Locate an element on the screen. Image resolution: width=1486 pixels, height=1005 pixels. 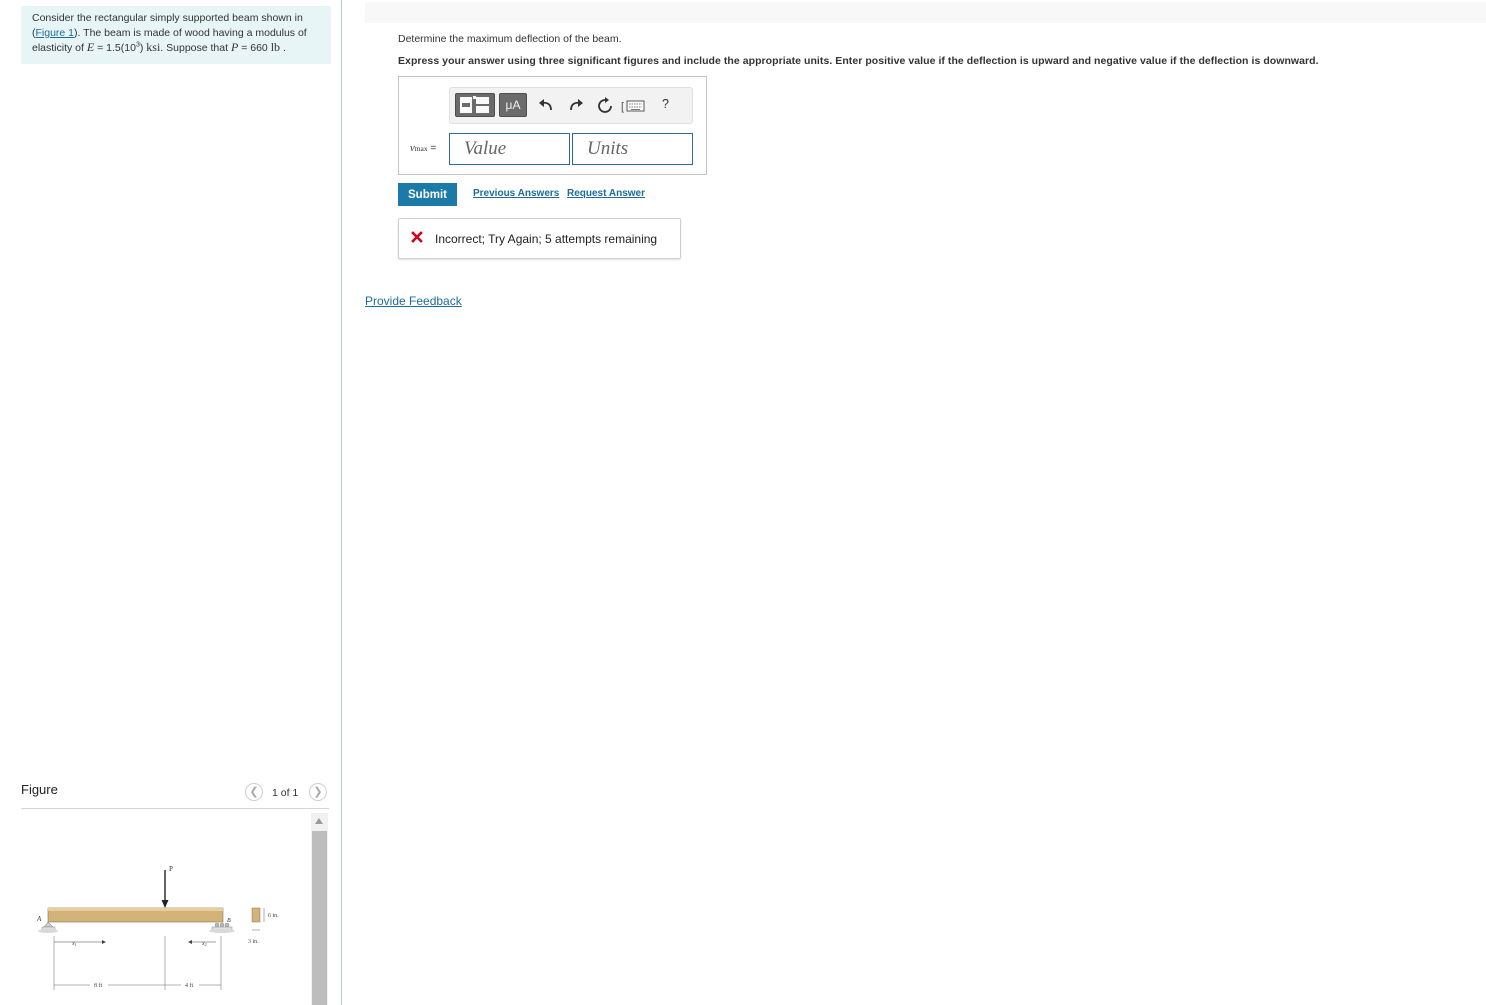
redo-icon is located at coordinates (576, 106).